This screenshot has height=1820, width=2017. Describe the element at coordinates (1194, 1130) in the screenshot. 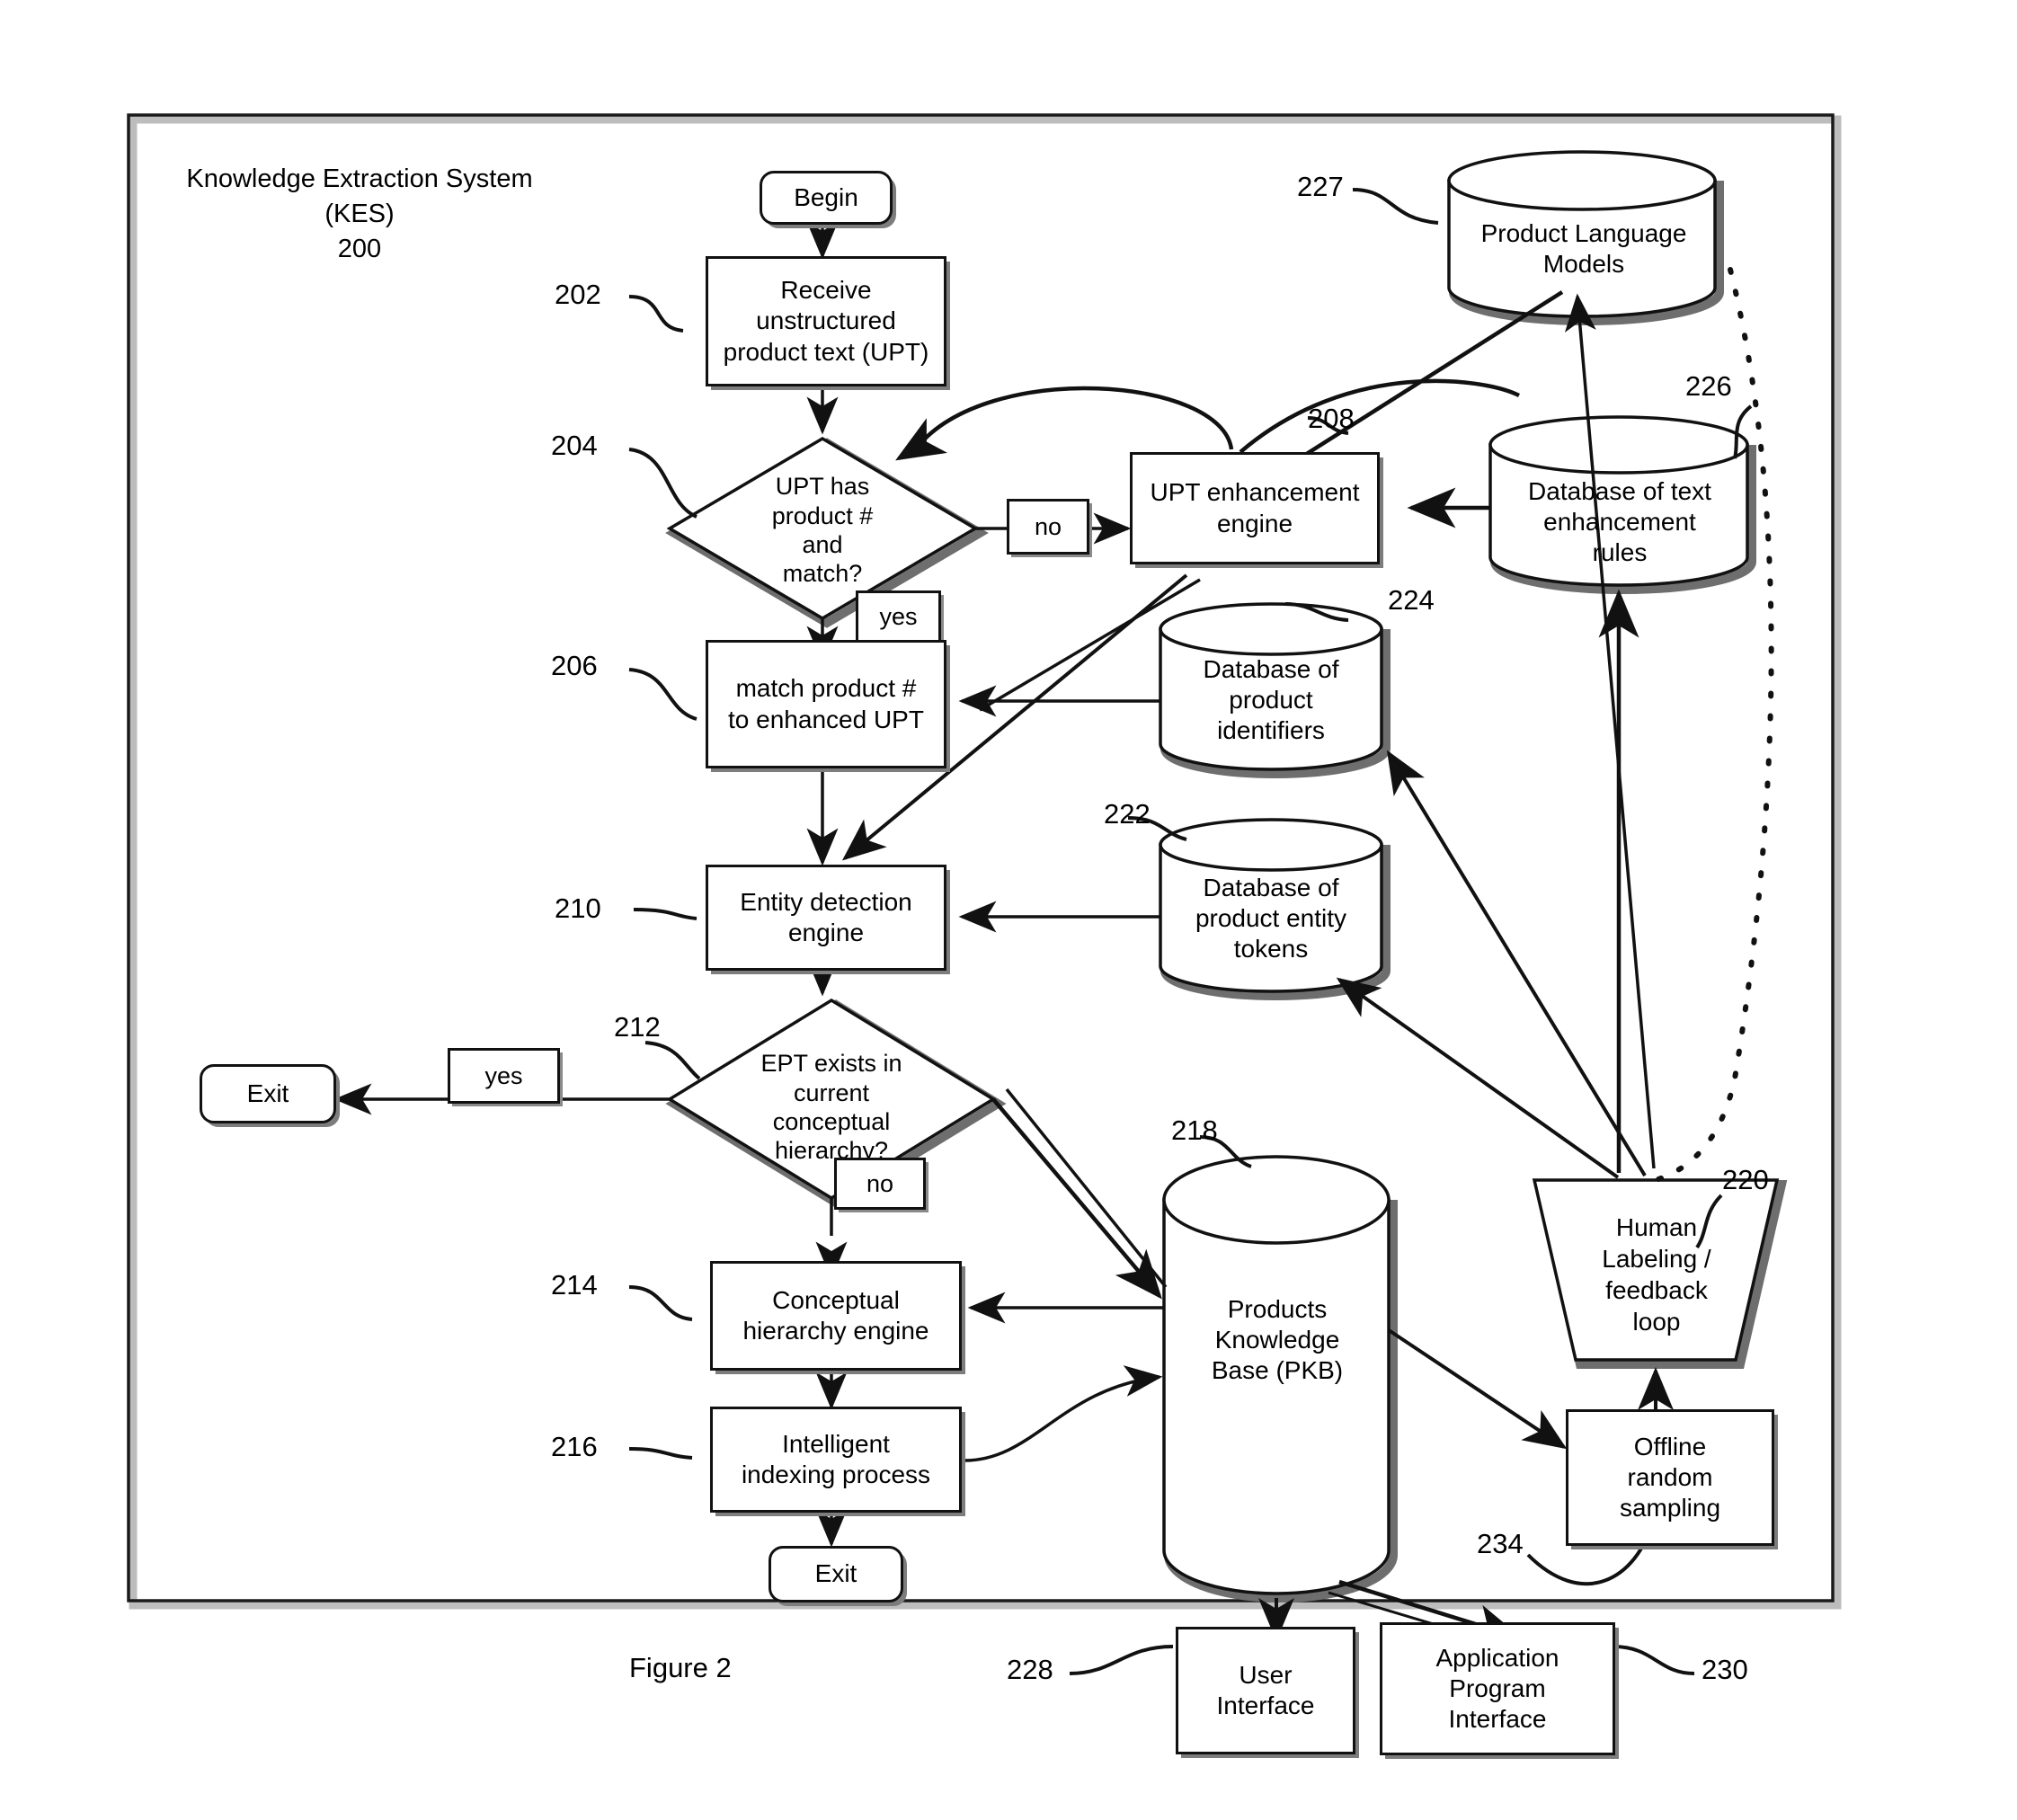

I see `ref-numeral-218: 218` at that location.